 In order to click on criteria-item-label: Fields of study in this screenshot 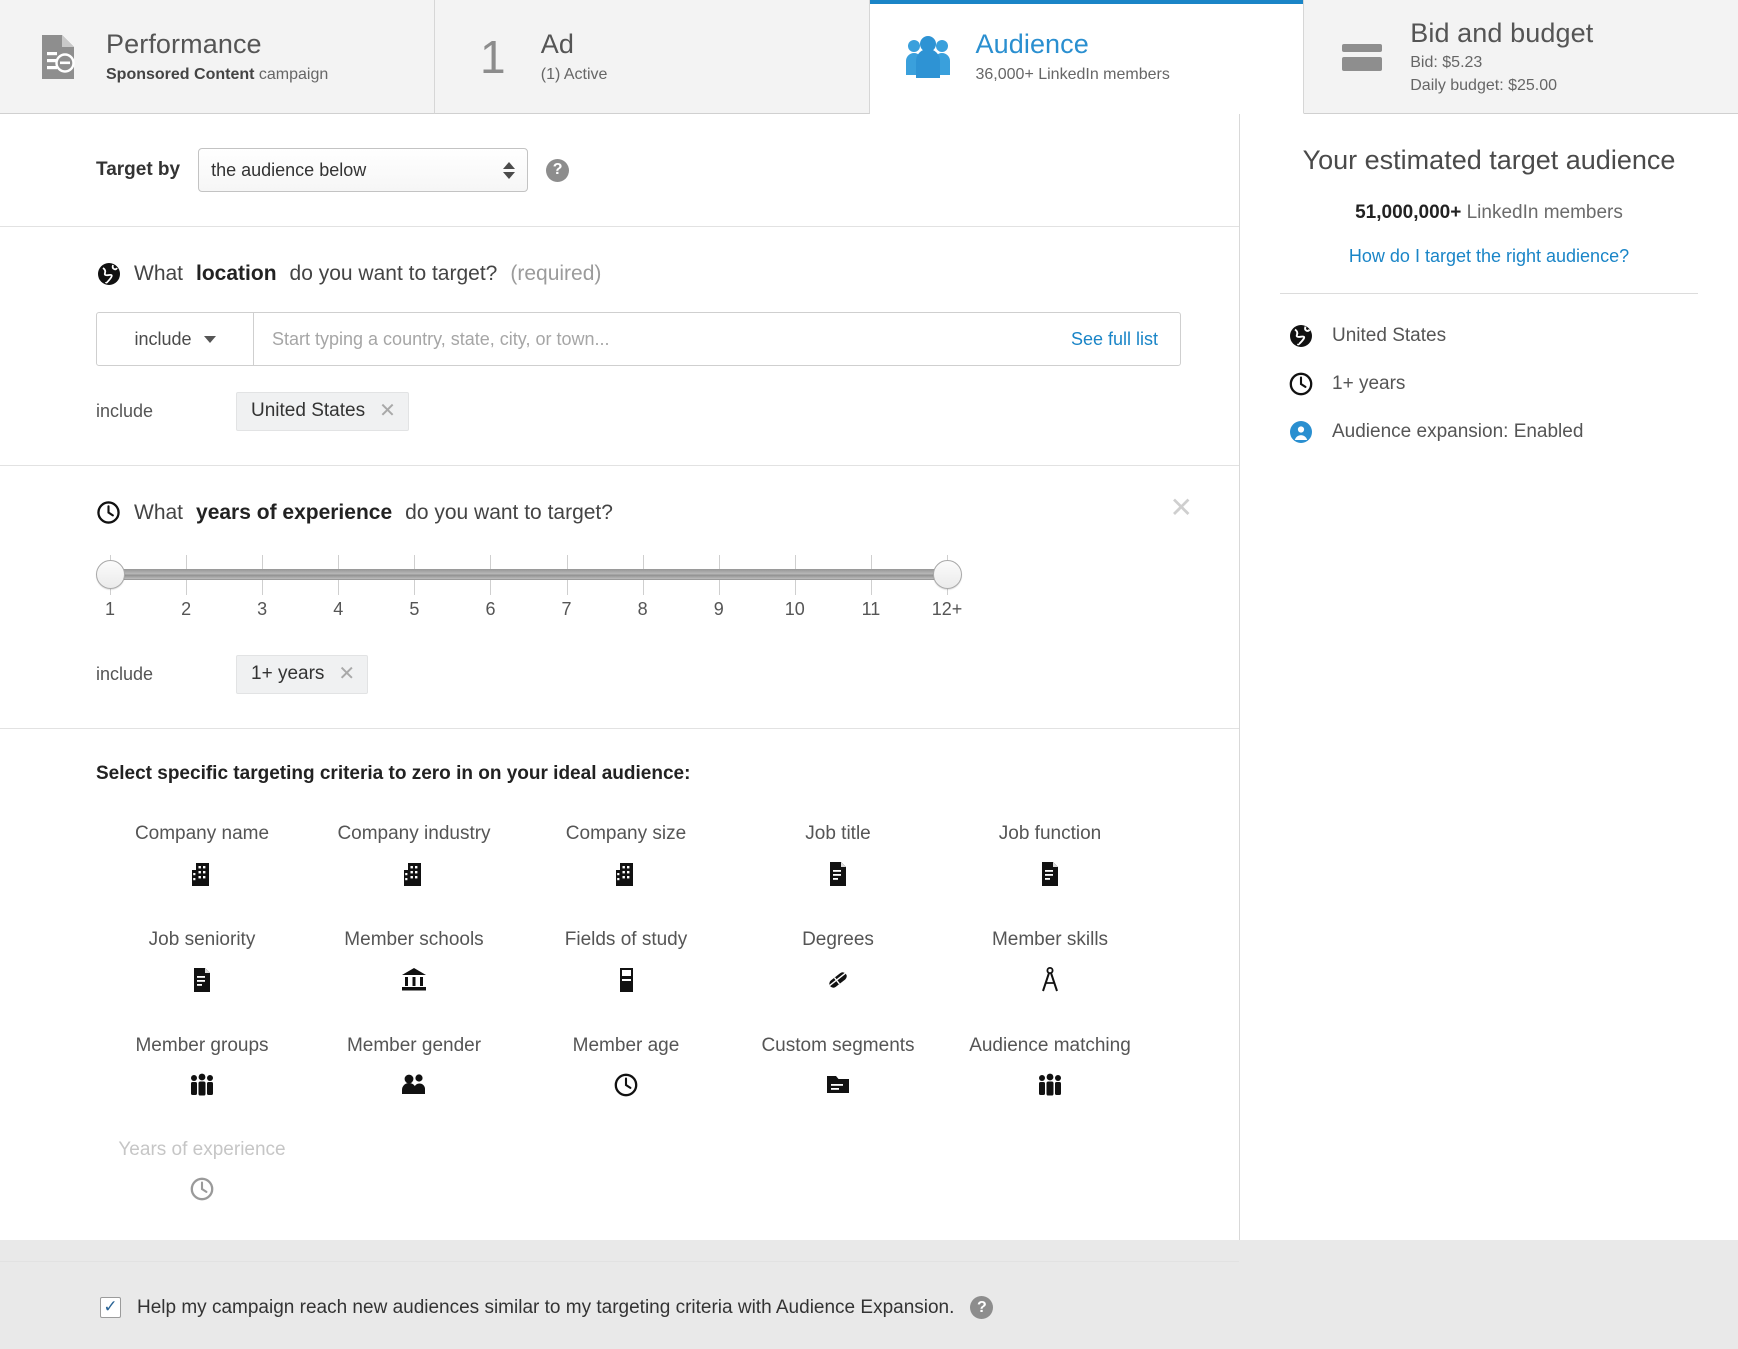, I will do `click(626, 939)`.